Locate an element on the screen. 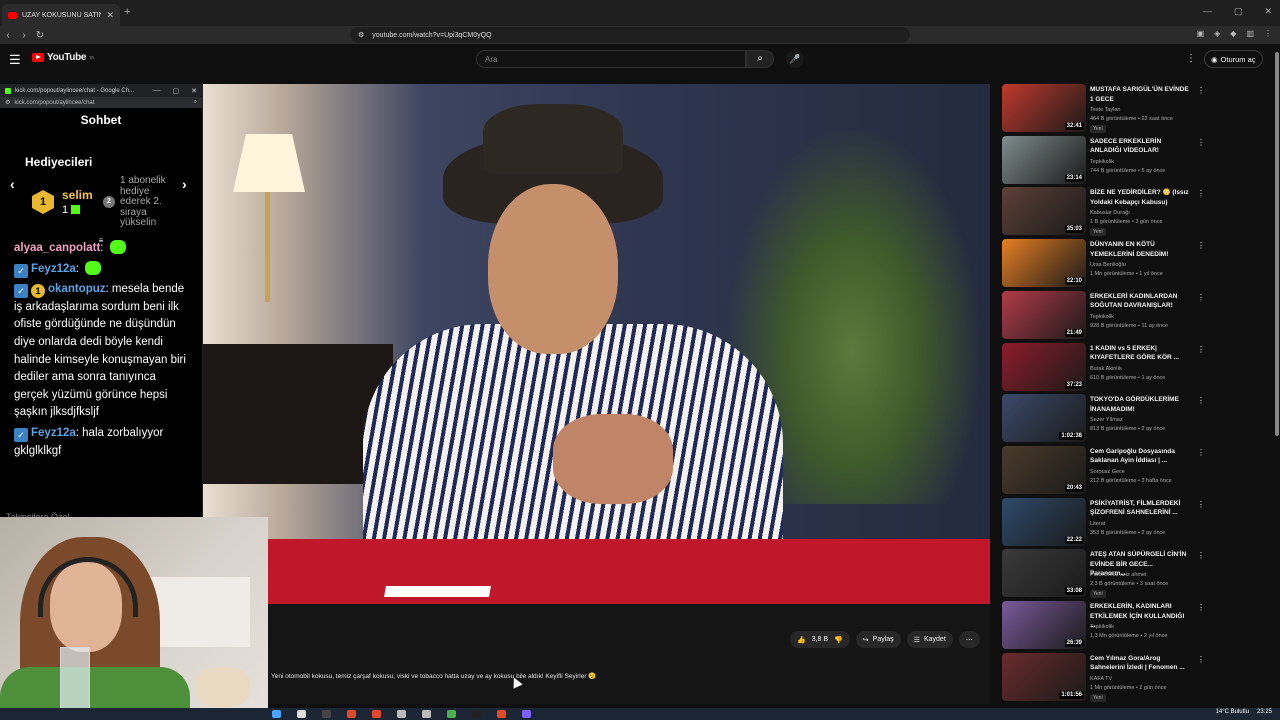 This screenshot has height=720, width=1280. recommendation-title: TOKYO'DA GÖRDÜKLERİME İNANAMADIM! is located at coordinates (1140, 404).